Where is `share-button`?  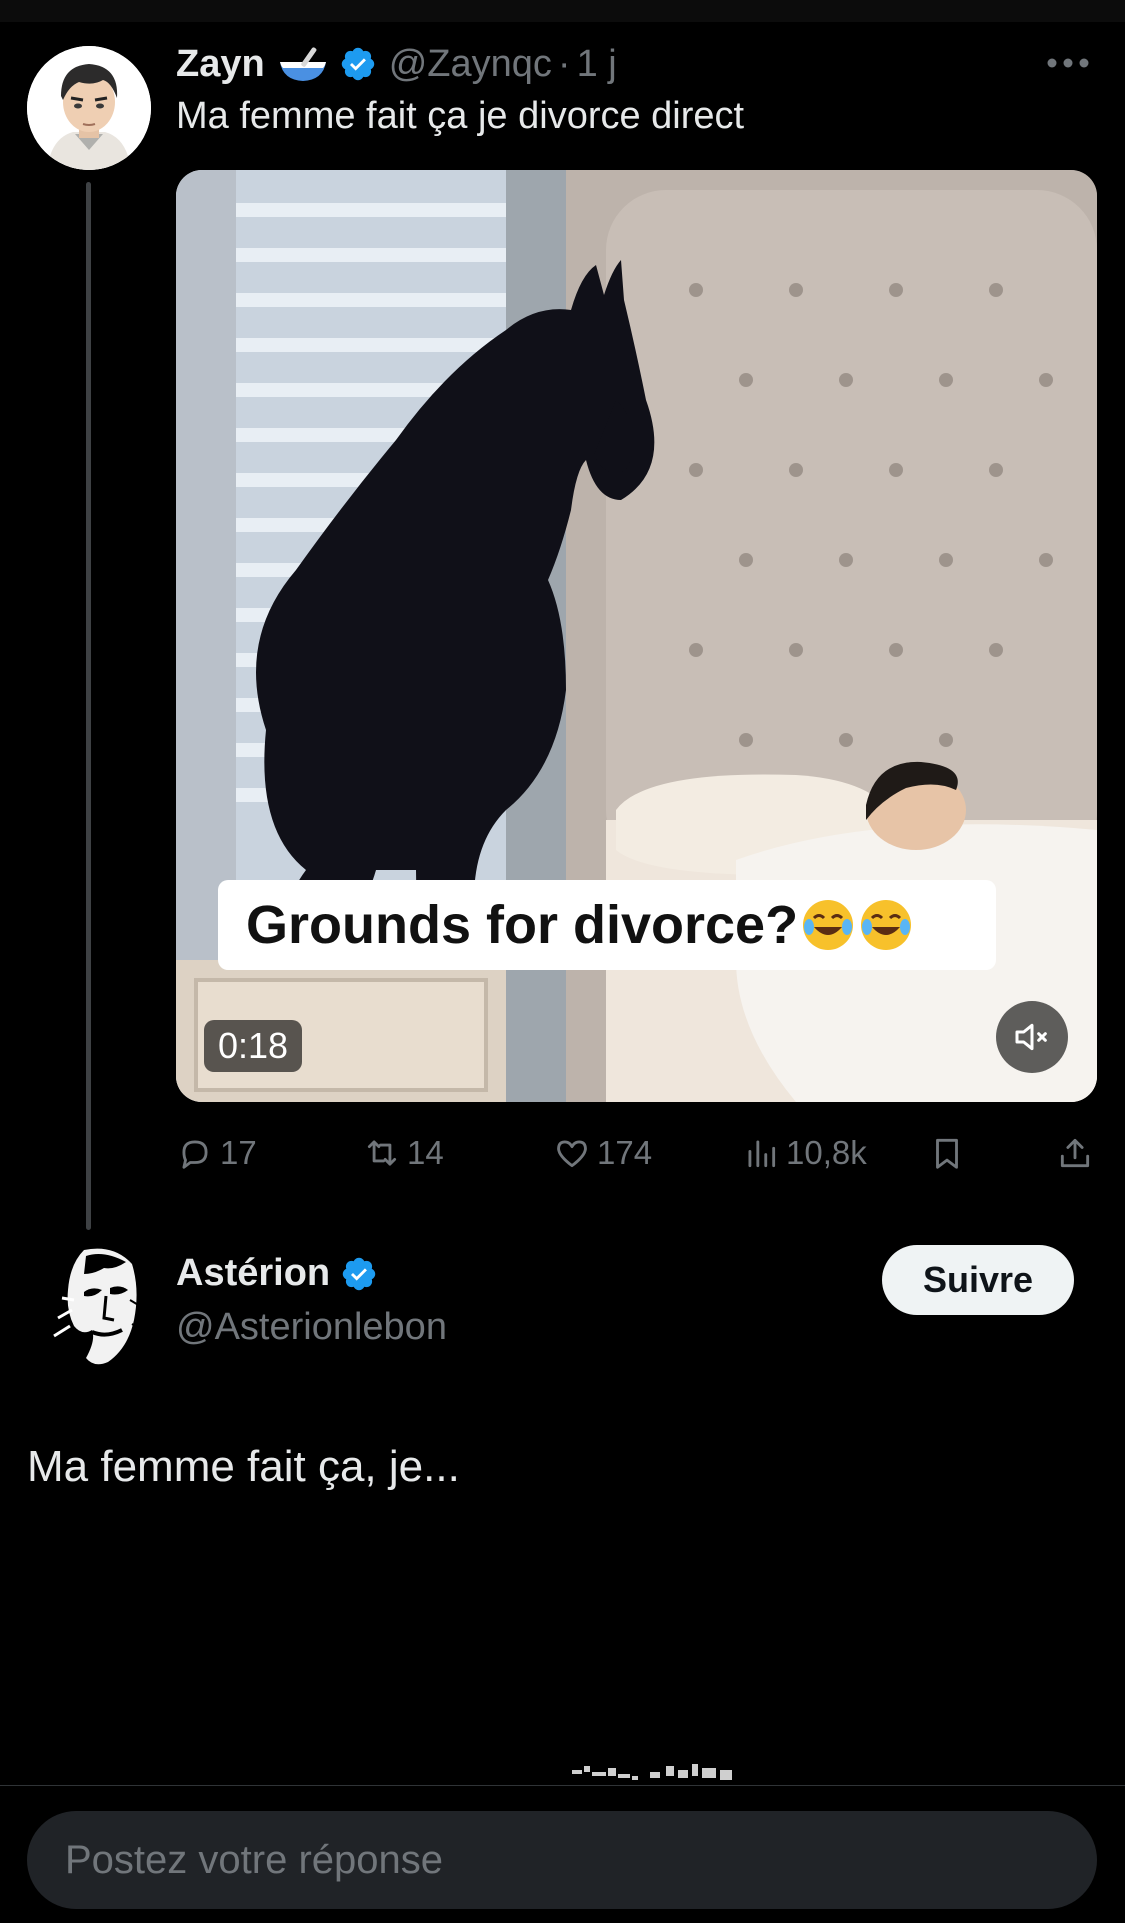 share-button is located at coordinates (1078, 1153).